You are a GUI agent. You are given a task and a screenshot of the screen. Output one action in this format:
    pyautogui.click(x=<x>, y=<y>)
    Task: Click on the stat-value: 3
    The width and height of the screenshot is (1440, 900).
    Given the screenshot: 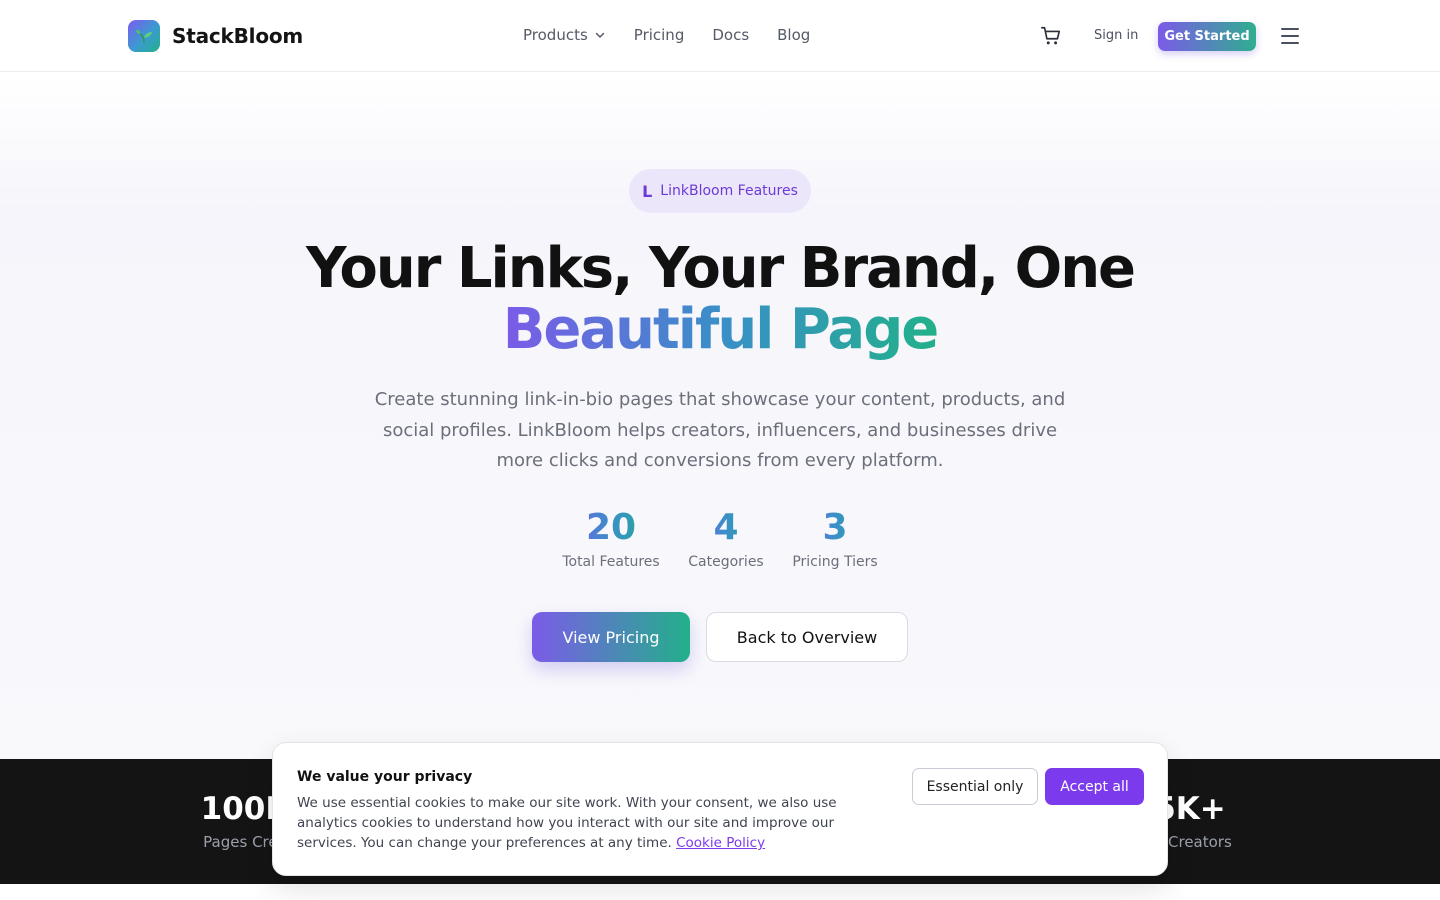 What is the action you would take?
    pyautogui.click(x=835, y=528)
    